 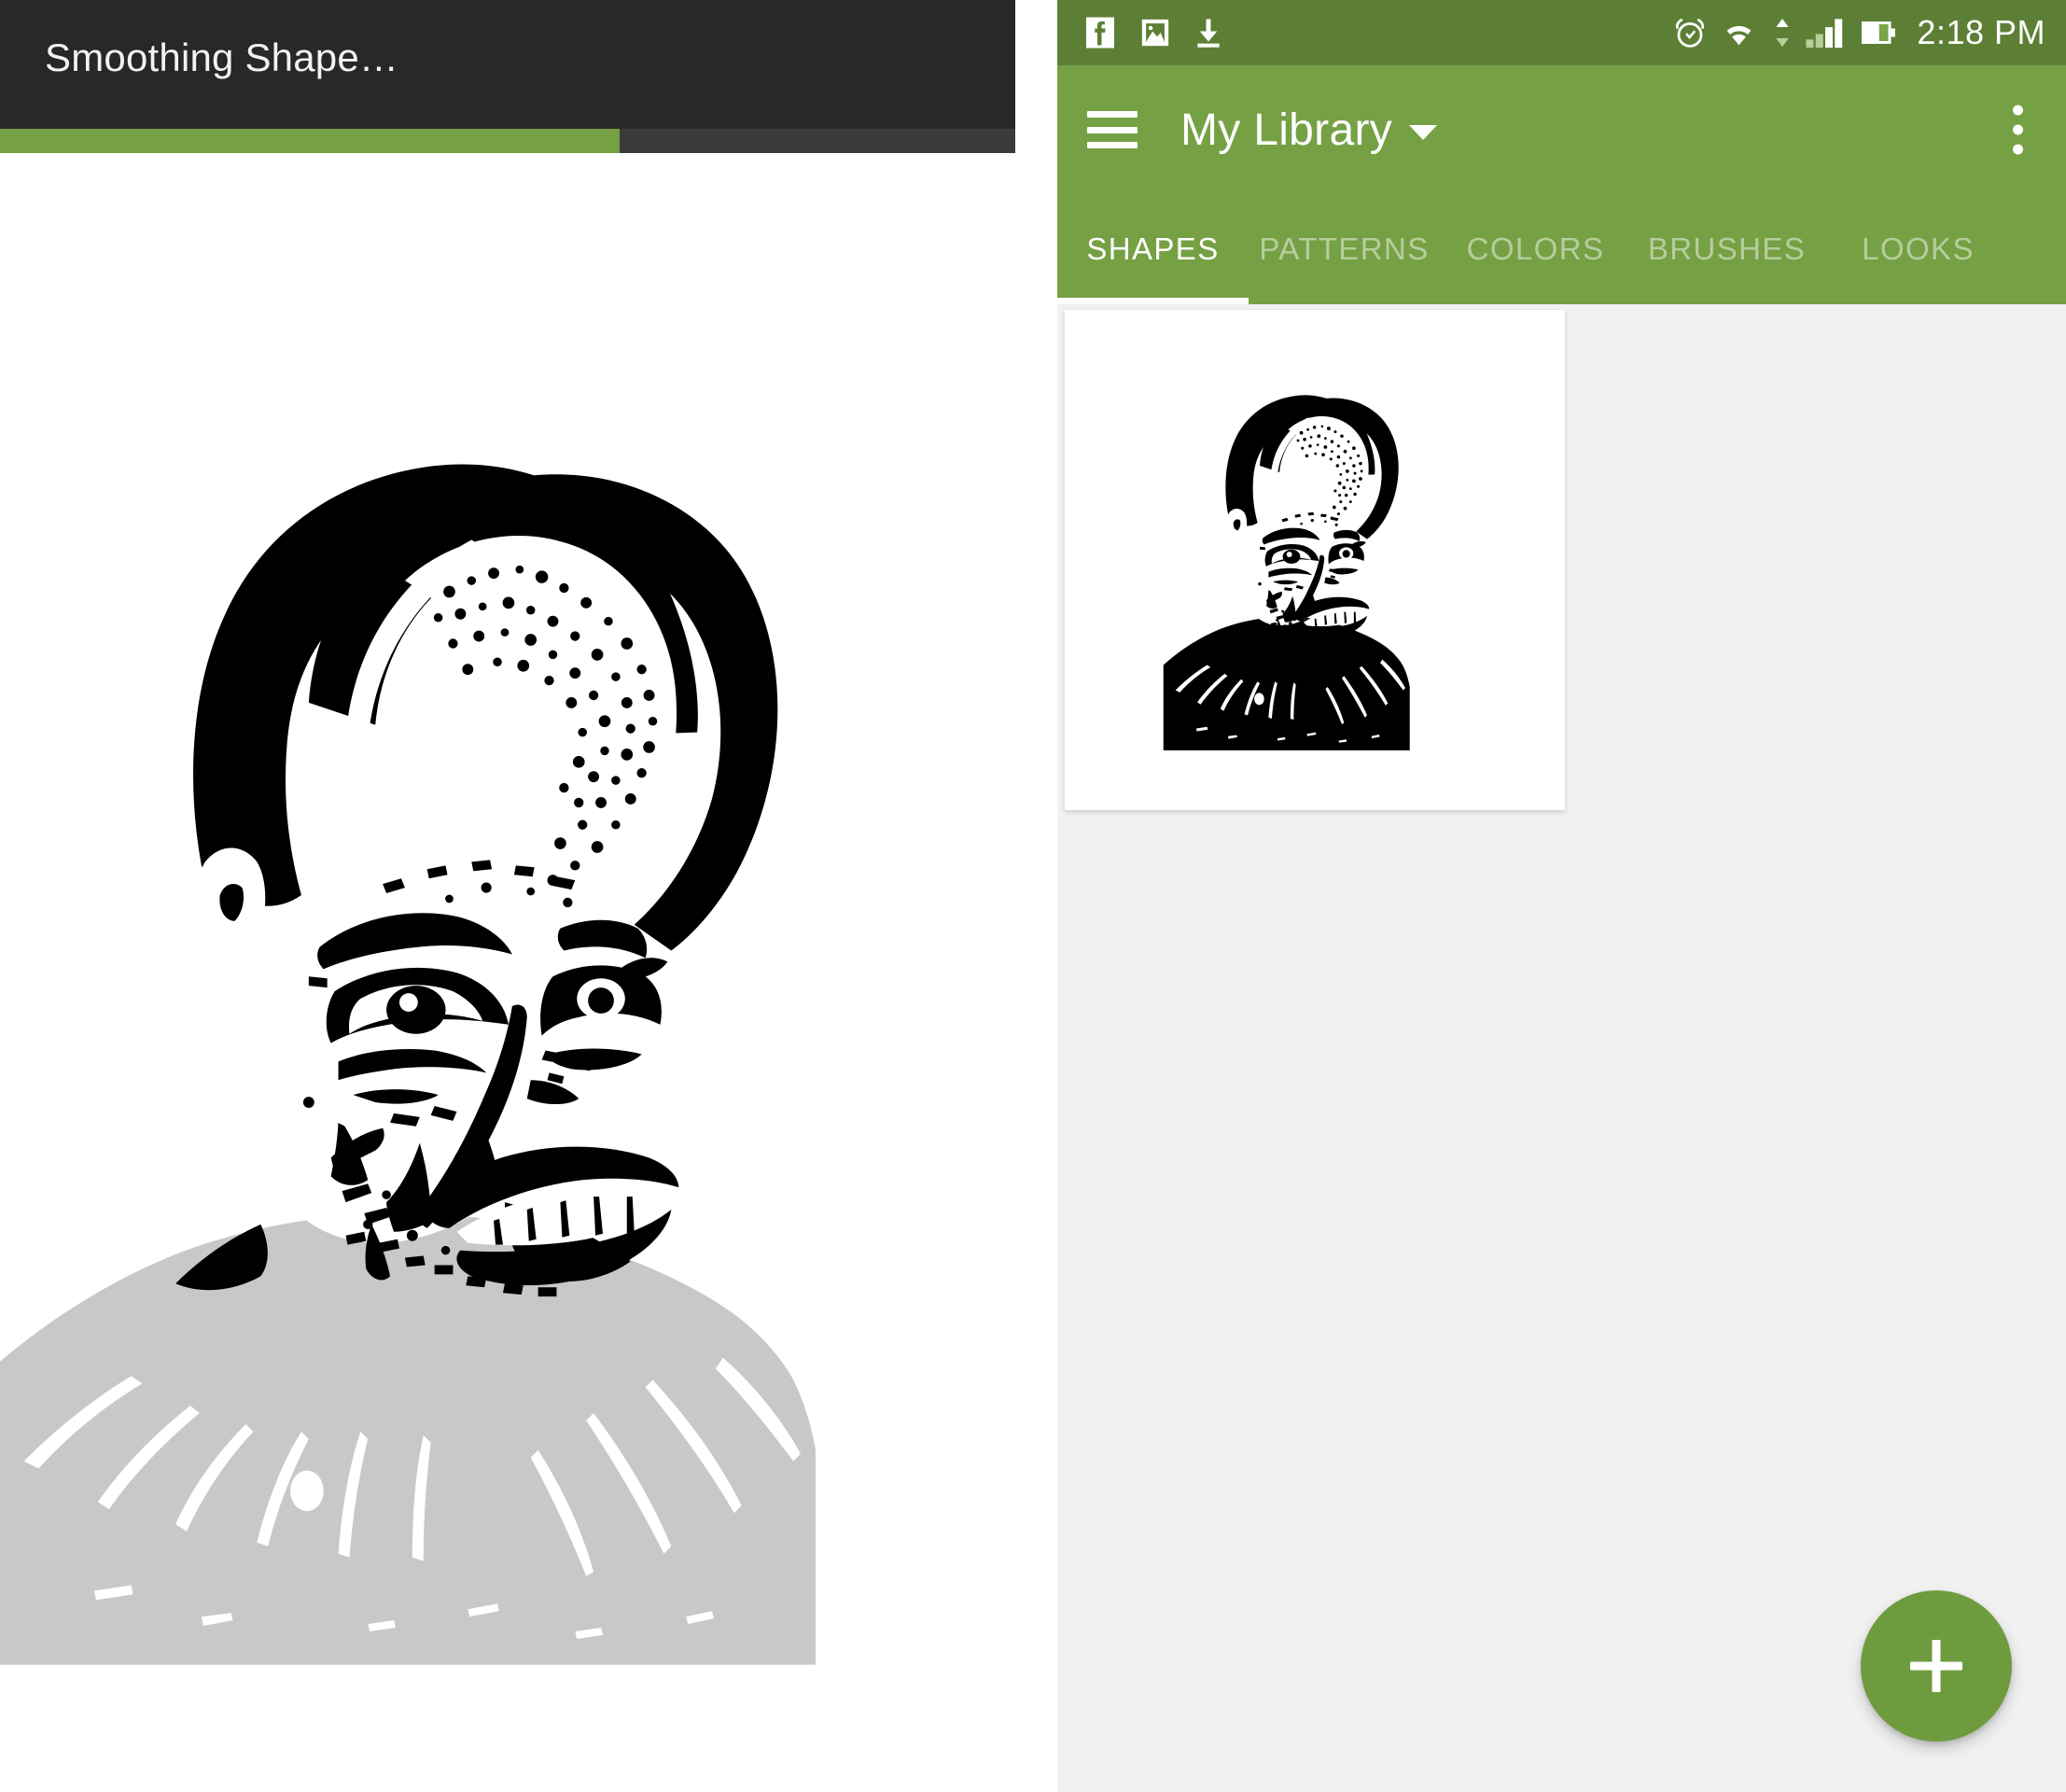 What do you see at coordinates (1153, 249) in the screenshot?
I see `tab-shapes: SHAPES` at bounding box center [1153, 249].